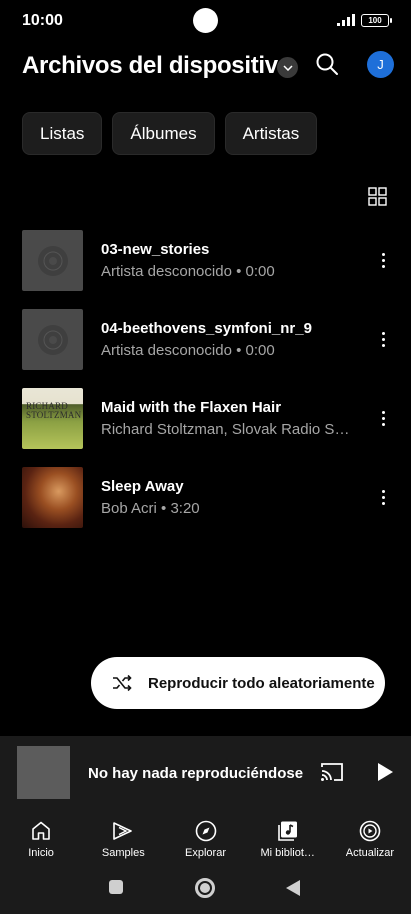 The width and height of the screenshot is (411, 914). What do you see at coordinates (150, 508) in the screenshot?
I see `song-subtitle: Bob Acri • 3:20` at bounding box center [150, 508].